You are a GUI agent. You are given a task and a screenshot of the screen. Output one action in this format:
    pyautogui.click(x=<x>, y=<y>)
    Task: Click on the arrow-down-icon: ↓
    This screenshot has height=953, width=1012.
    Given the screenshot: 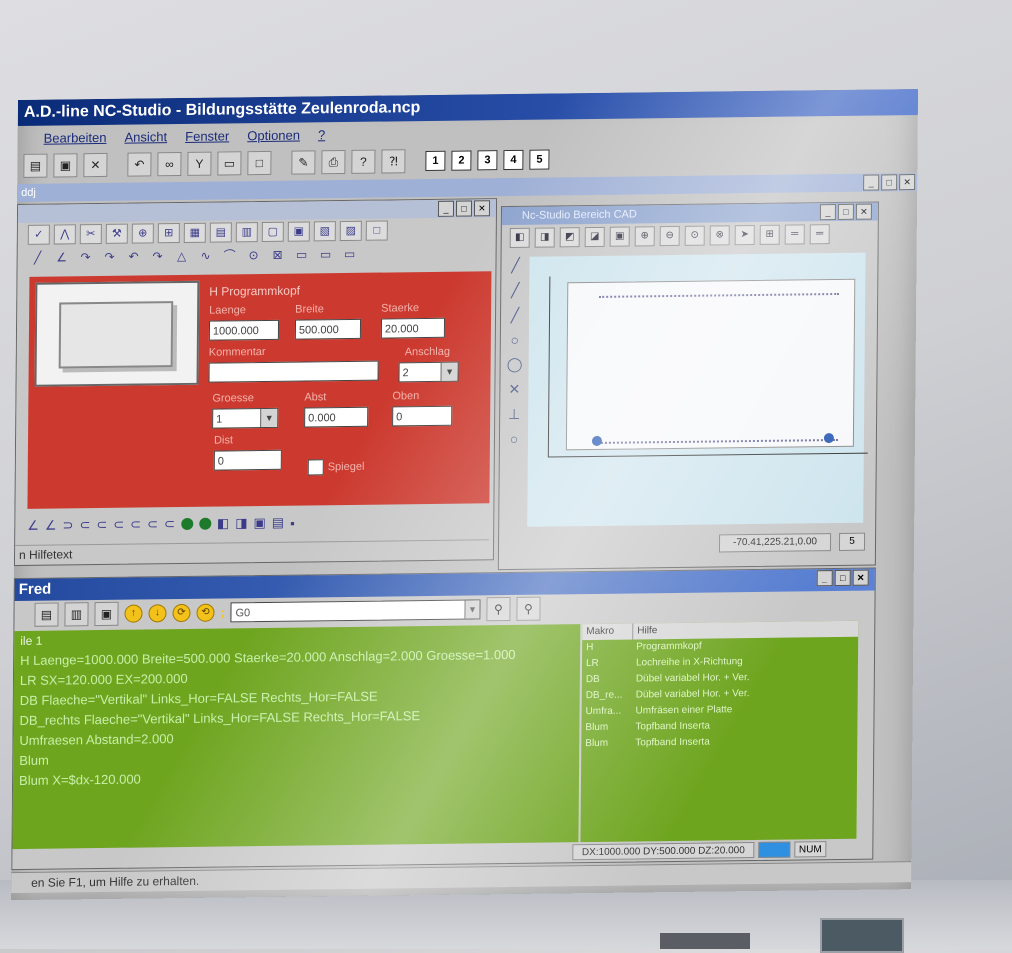 What is the action you would take?
    pyautogui.click(x=157, y=613)
    